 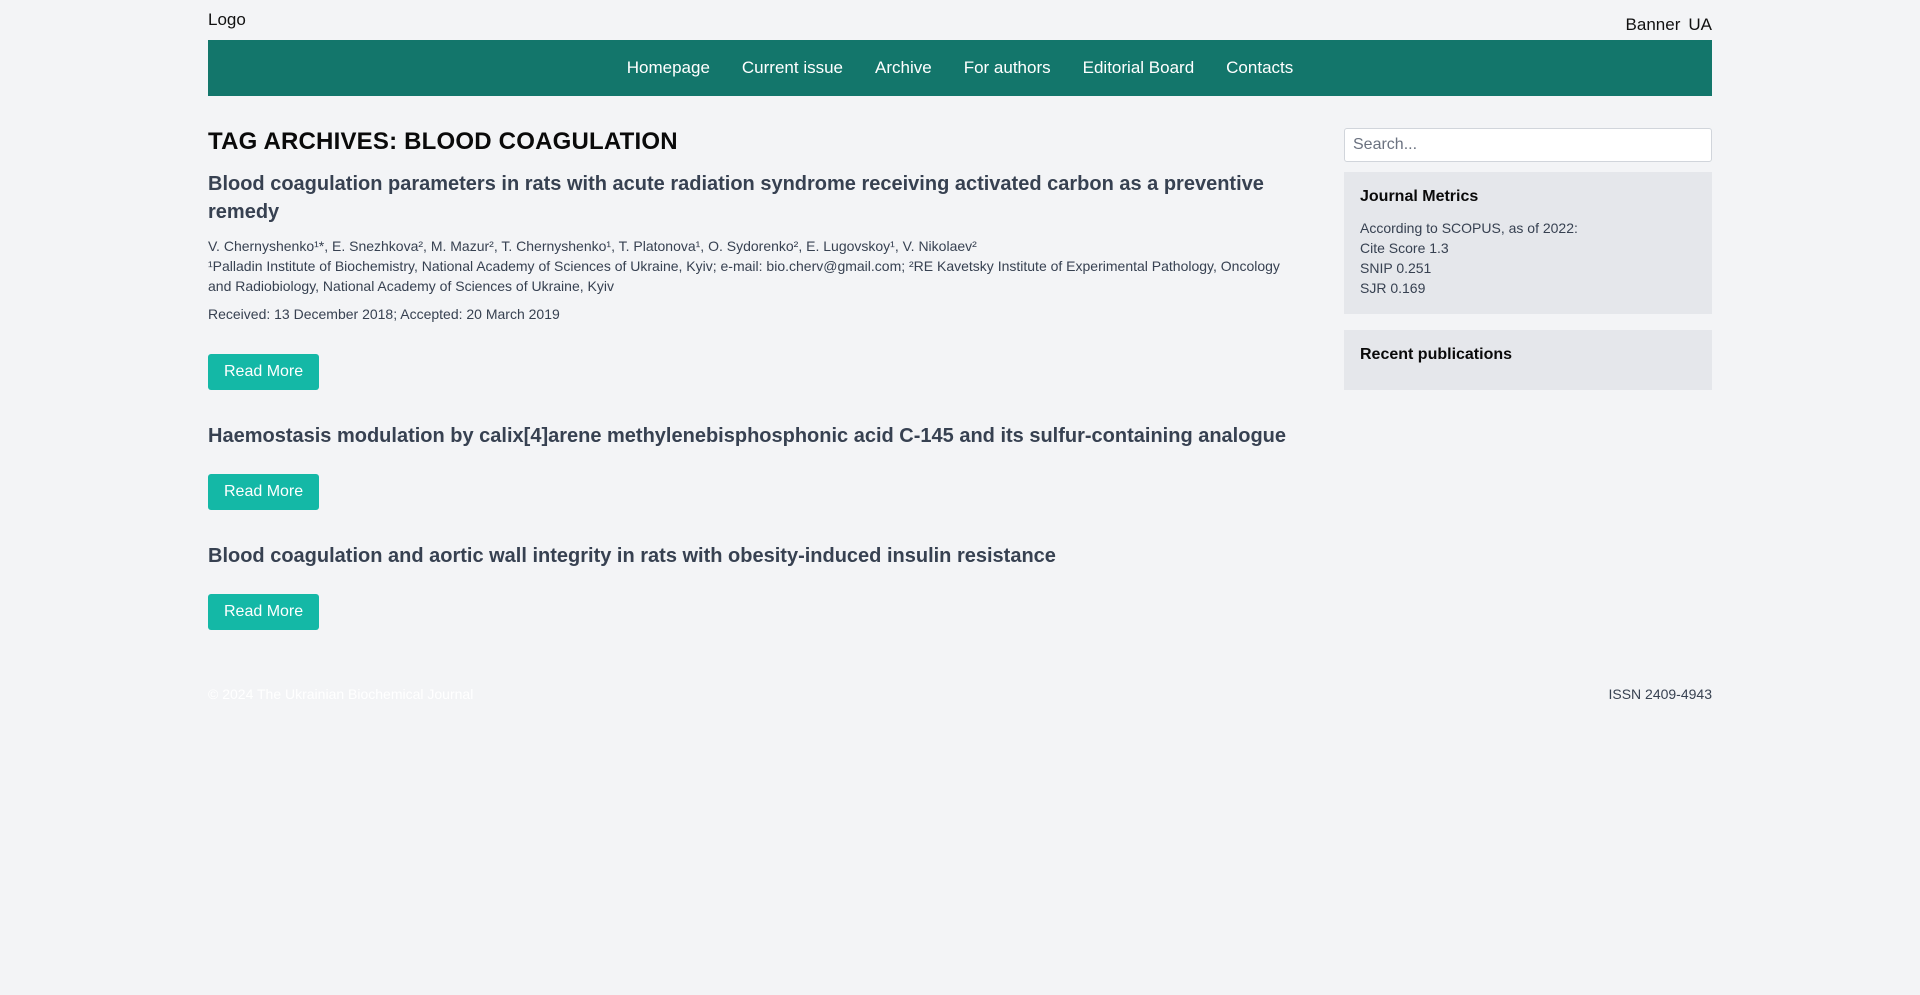 I want to click on top-bar: Logo Banner UA, so click(x=960, y=20).